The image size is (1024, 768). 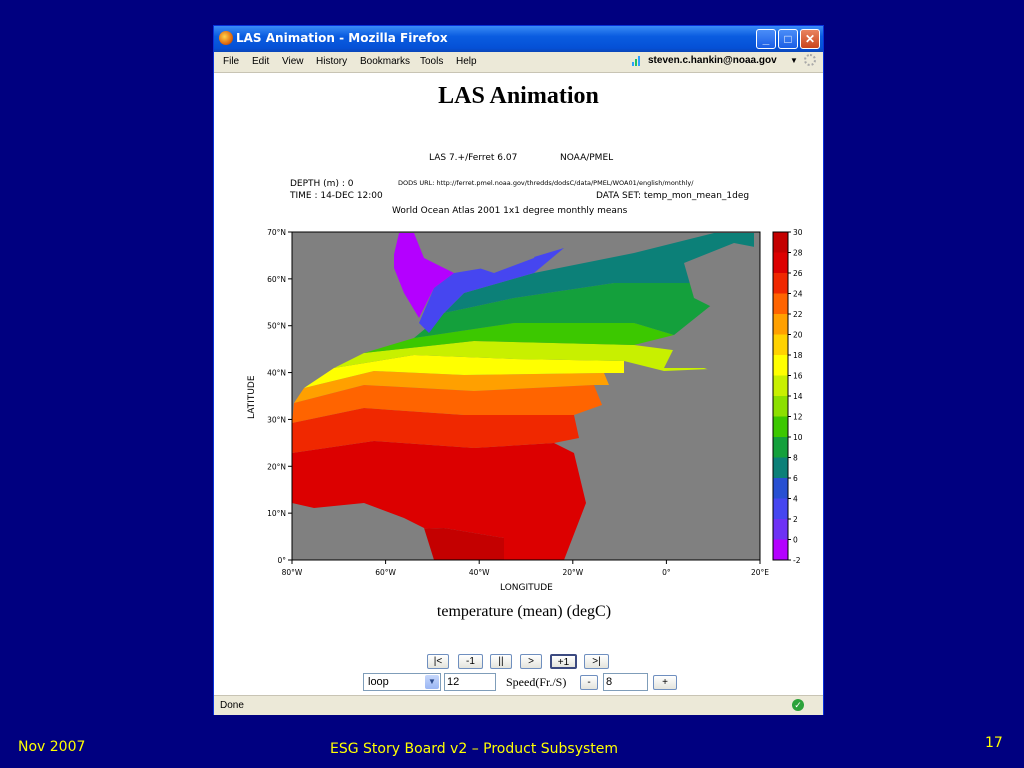 I want to click on menu-view: View, so click(x=293, y=61).